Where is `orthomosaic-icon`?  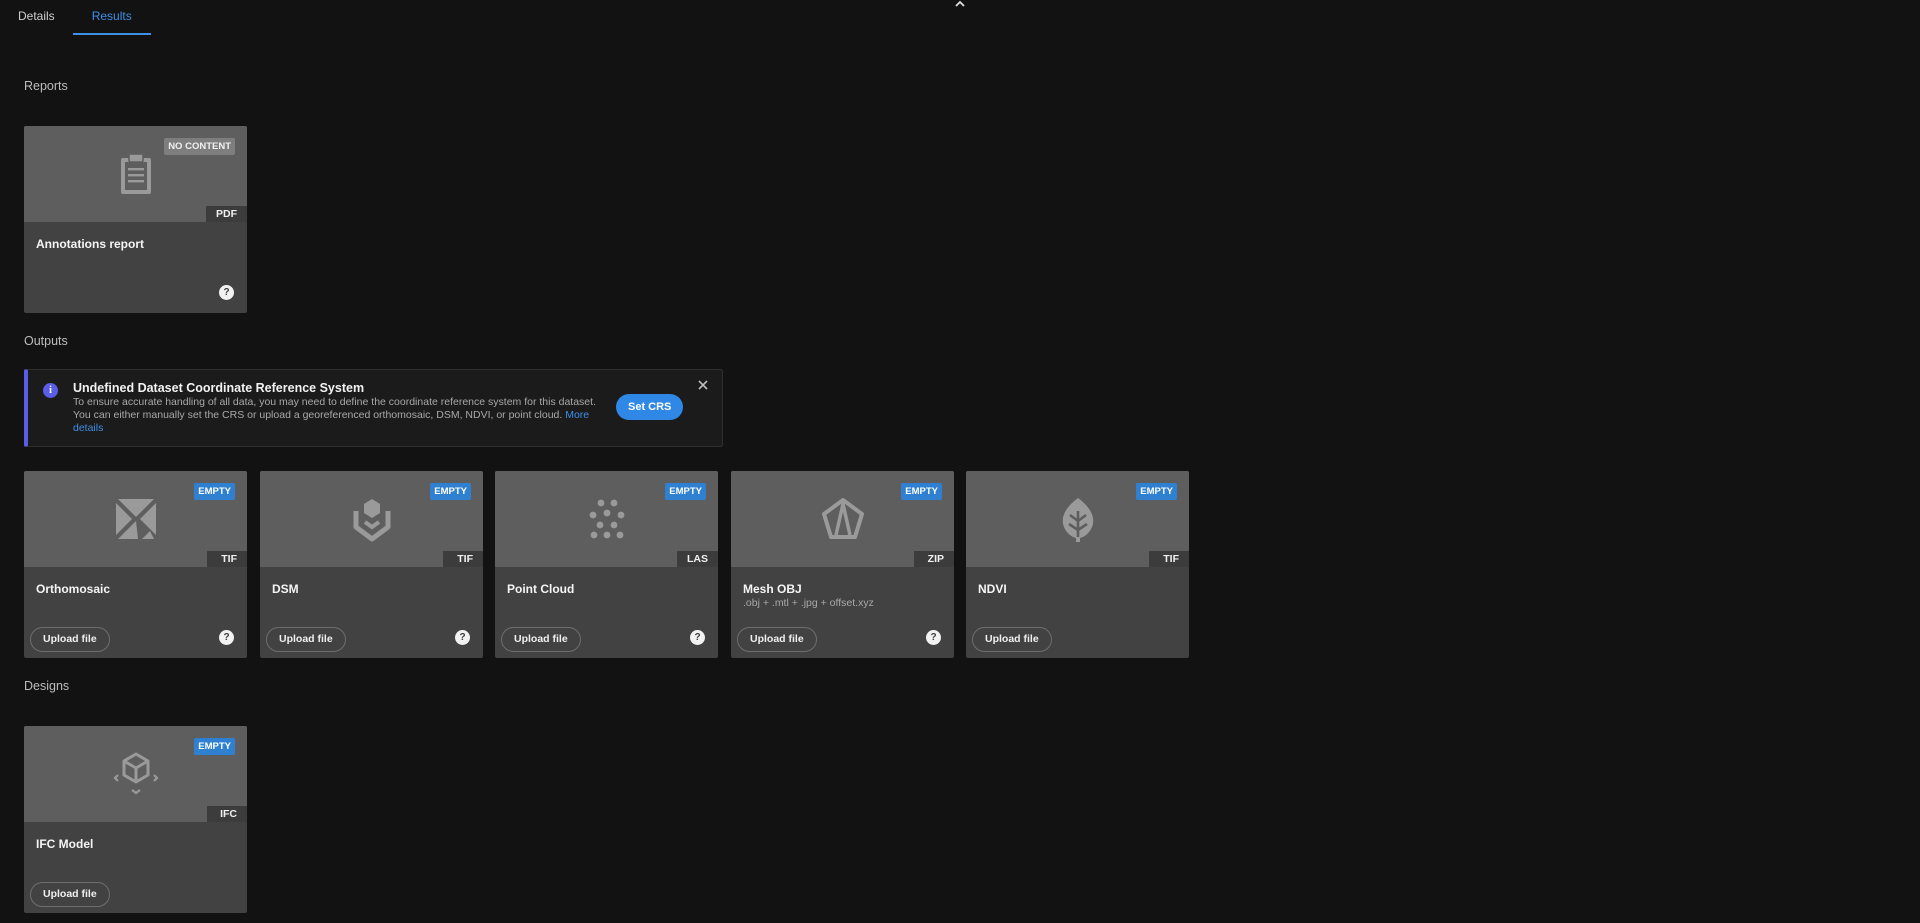
orthomosaic-icon is located at coordinates (135, 519).